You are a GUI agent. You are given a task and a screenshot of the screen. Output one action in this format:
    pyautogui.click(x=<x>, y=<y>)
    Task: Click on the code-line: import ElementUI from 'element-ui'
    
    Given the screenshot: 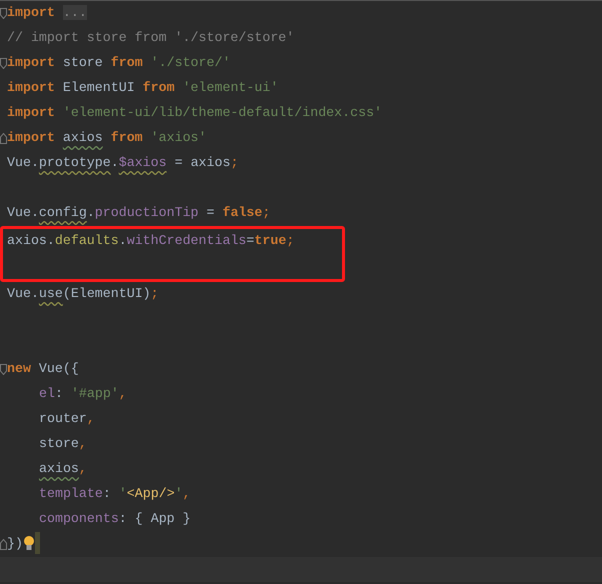 What is the action you would take?
    pyautogui.click(x=142, y=87)
    